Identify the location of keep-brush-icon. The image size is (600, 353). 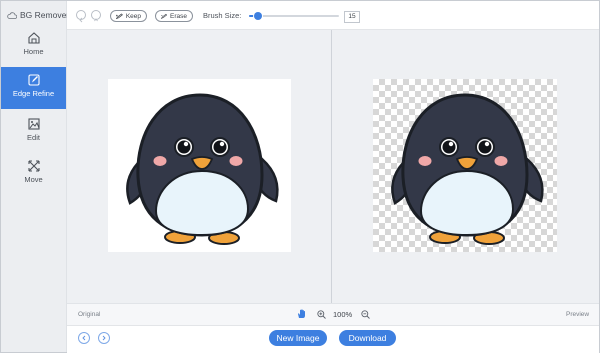
(119, 15).